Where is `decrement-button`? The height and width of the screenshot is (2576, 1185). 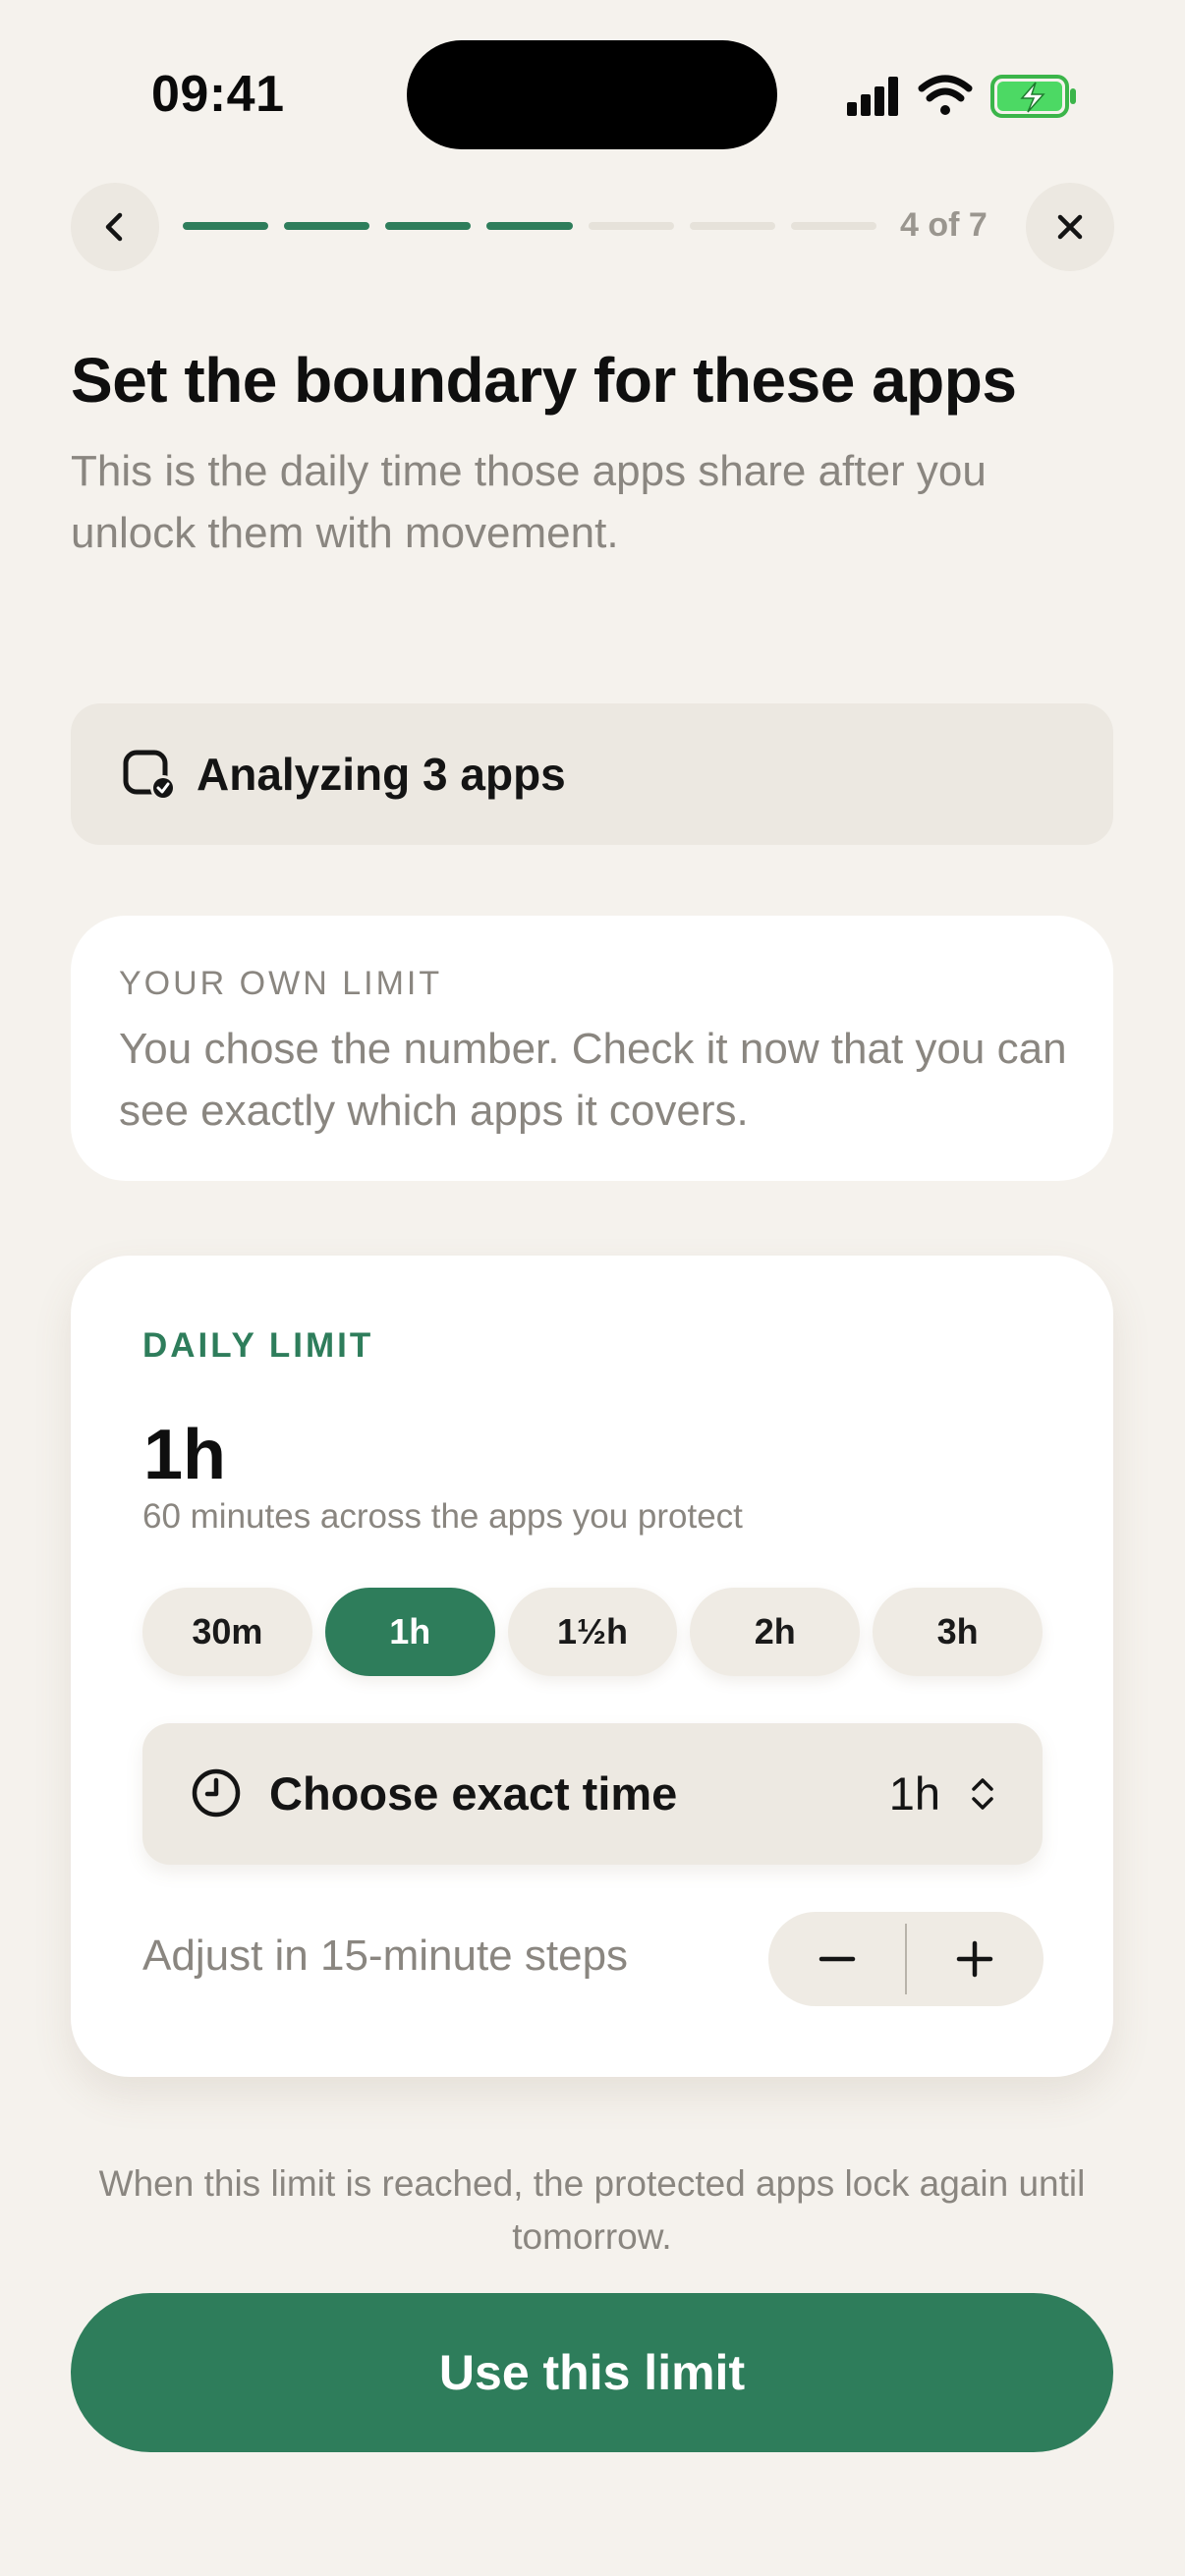
decrement-button is located at coordinates (837, 1959).